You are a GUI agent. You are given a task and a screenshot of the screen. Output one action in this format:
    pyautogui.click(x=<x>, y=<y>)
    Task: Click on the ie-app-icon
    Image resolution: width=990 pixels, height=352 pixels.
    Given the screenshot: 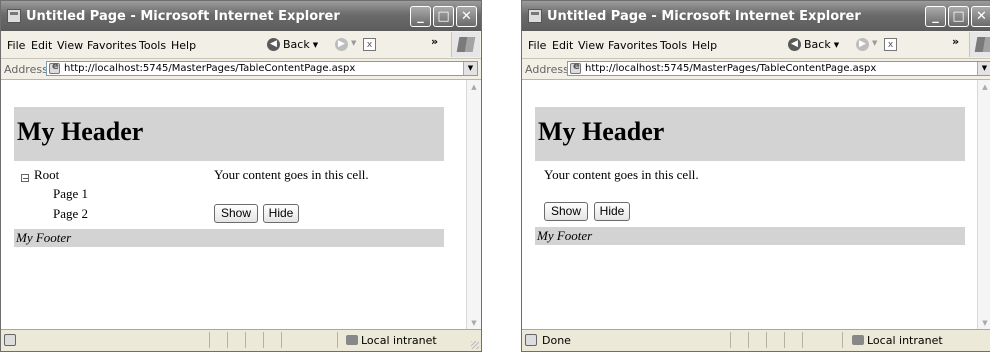 What is the action you would take?
    pyautogui.click(x=535, y=16)
    